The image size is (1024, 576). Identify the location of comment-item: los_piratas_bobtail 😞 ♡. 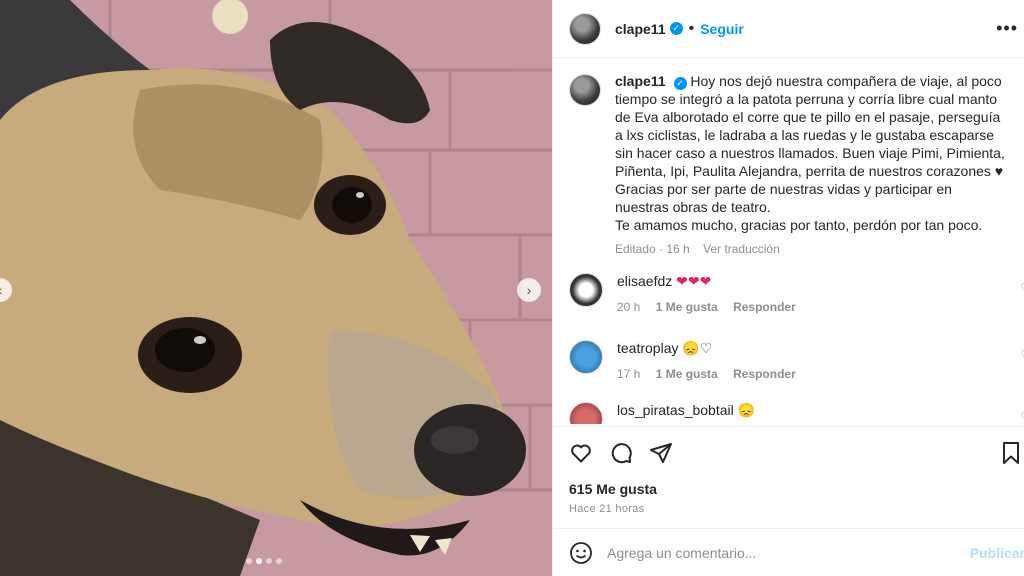
(796, 413).